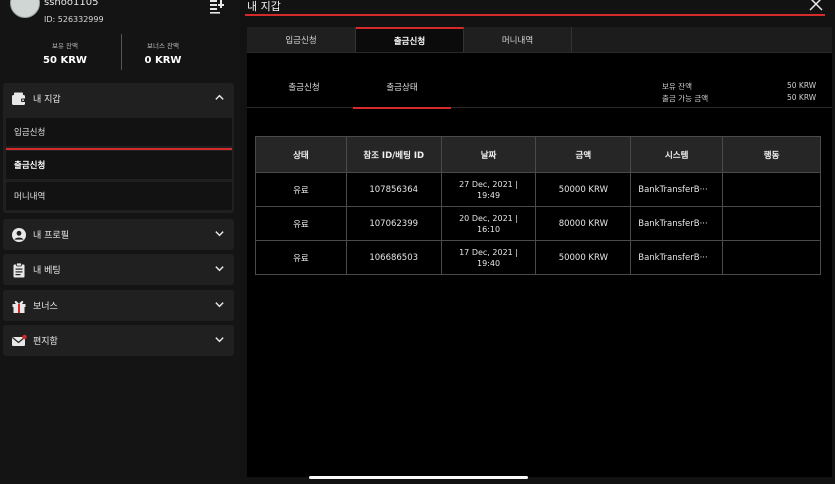  I want to click on sidebar-item-mailbox: 편지함, so click(118, 340).